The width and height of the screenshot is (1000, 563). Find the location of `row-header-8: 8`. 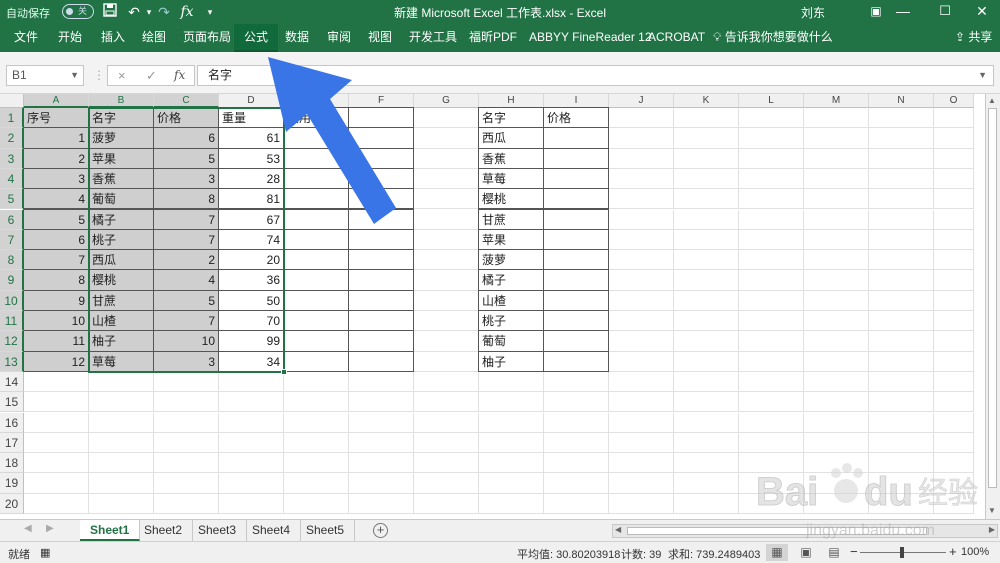

row-header-8: 8 is located at coordinates (12, 260).